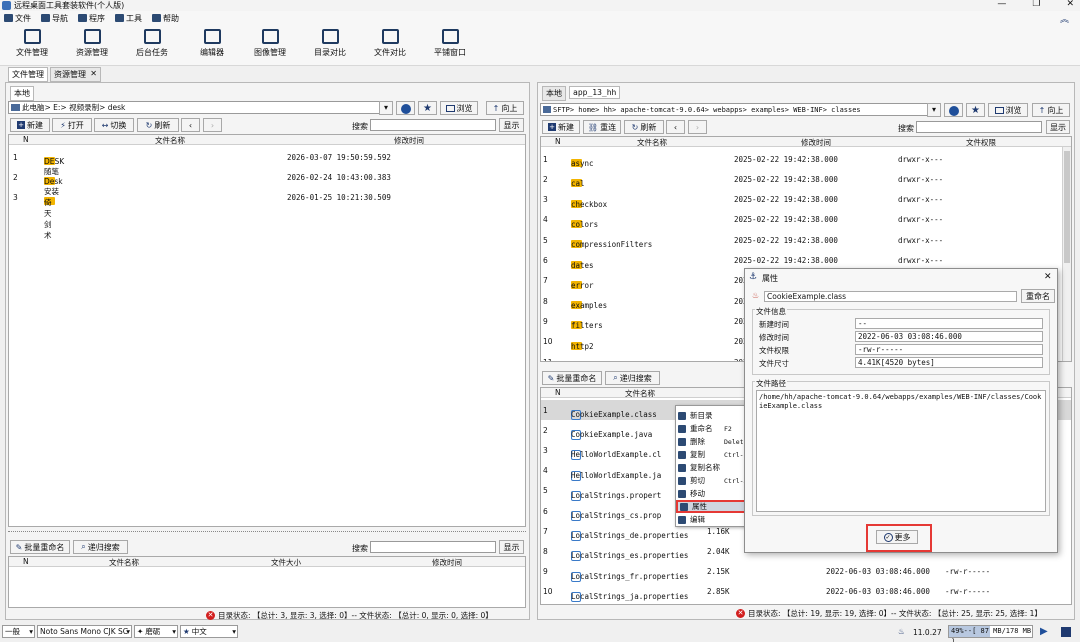  Describe the element at coordinates (124, 562) in the screenshot. I see `batch-col-name: 文件名称` at that location.